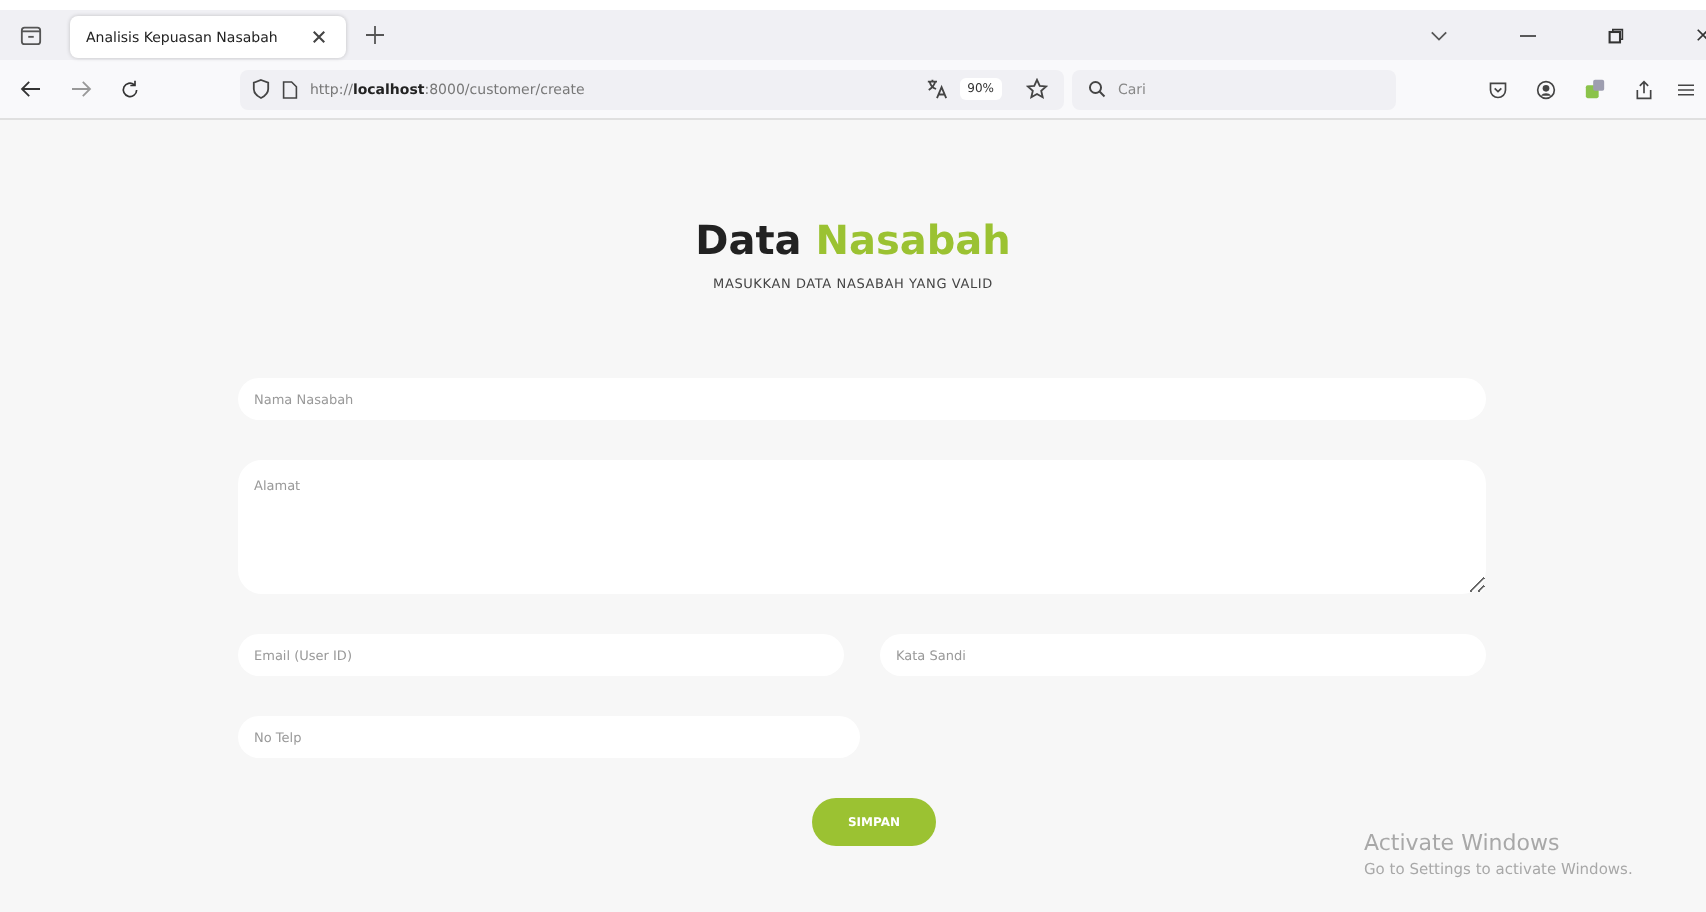 The width and height of the screenshot is (1706, 912). What do you see at coordinates (748, 240) in the screenshot?
I see `page-title: Data` at bounding box center [748, 240].